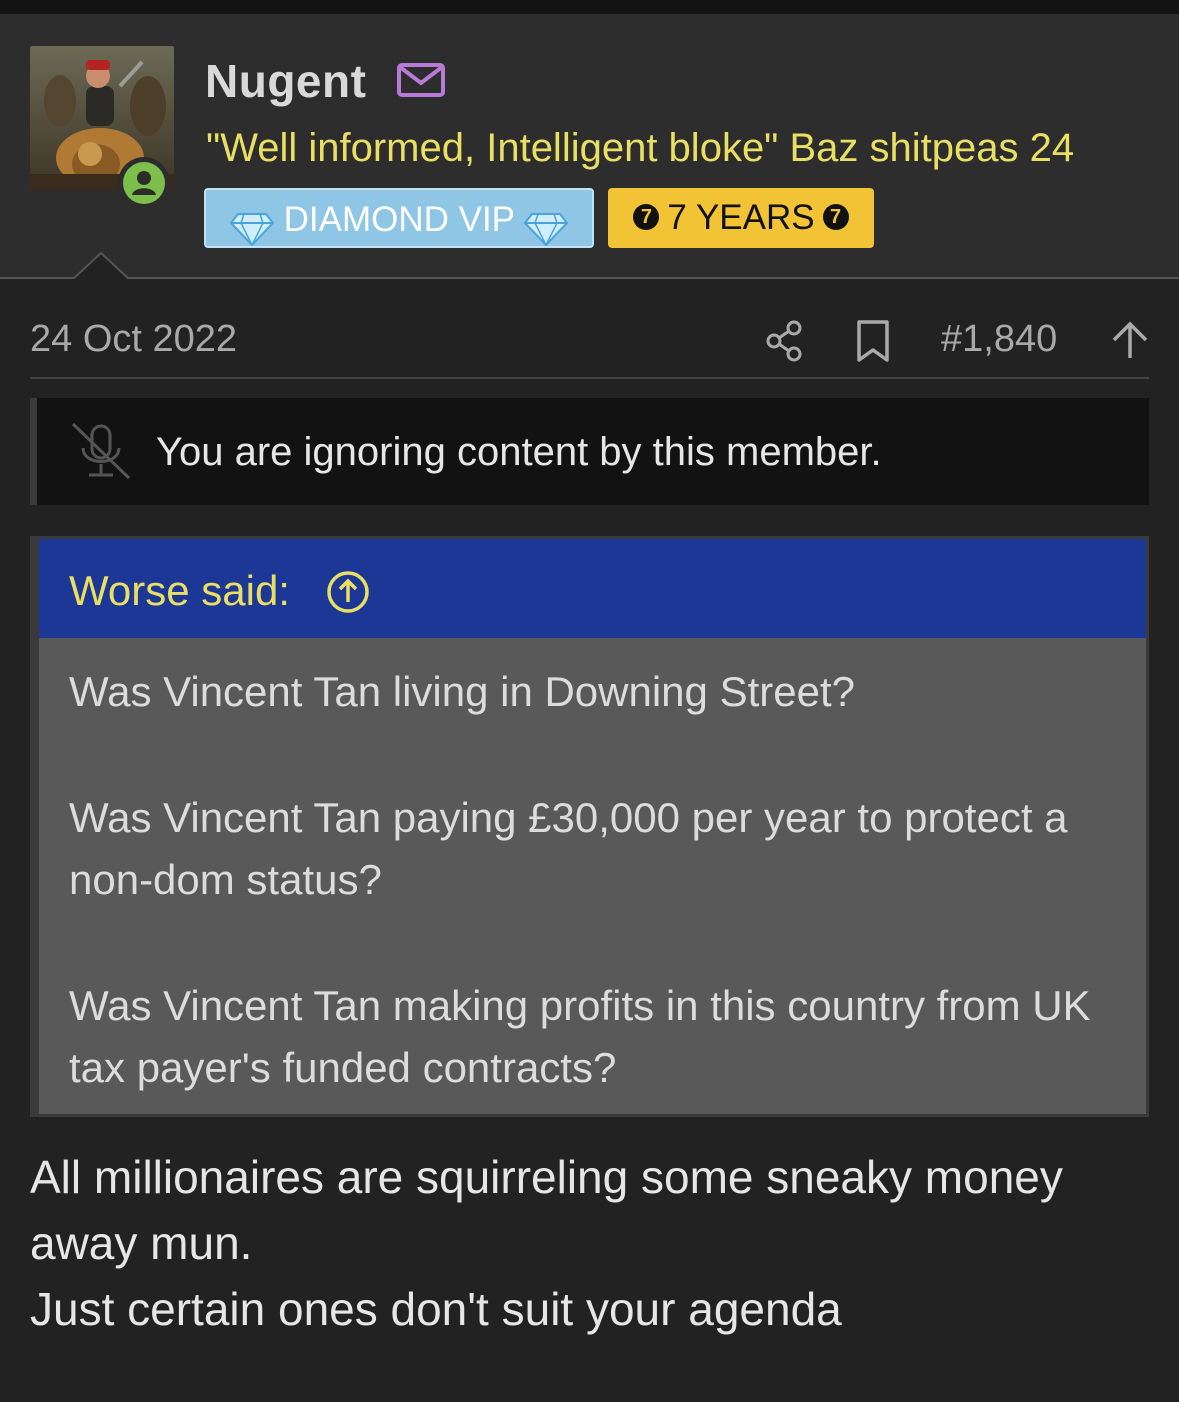 This screenshot has width=1179, height=1402. What do you see at coordinates (144, 183) in the screenshot?
I see `online-status-icon` at bounding box center [144, 183].